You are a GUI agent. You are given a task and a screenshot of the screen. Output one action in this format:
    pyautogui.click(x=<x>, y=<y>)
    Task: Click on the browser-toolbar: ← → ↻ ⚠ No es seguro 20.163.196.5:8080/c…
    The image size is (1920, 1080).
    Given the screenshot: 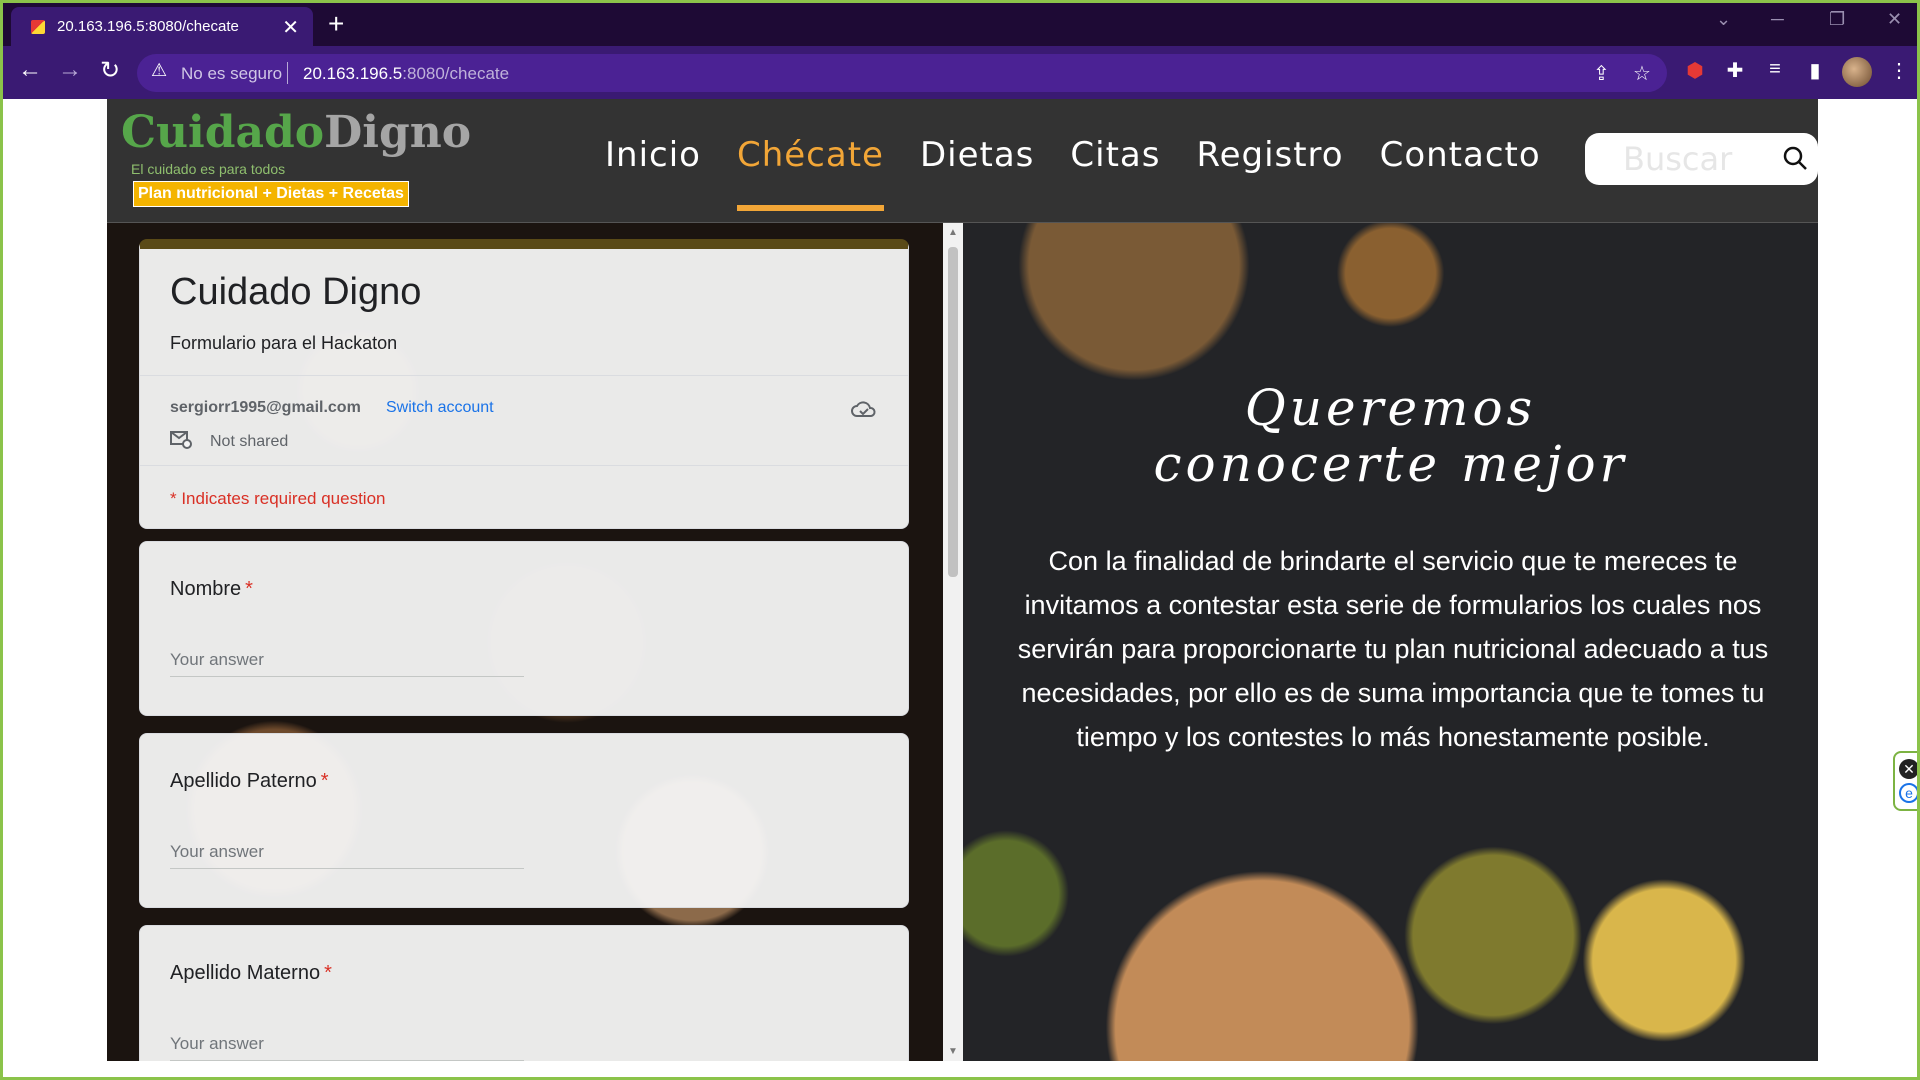 What is the action you would take?
    pyautogui.click(x=960, y=72)
    